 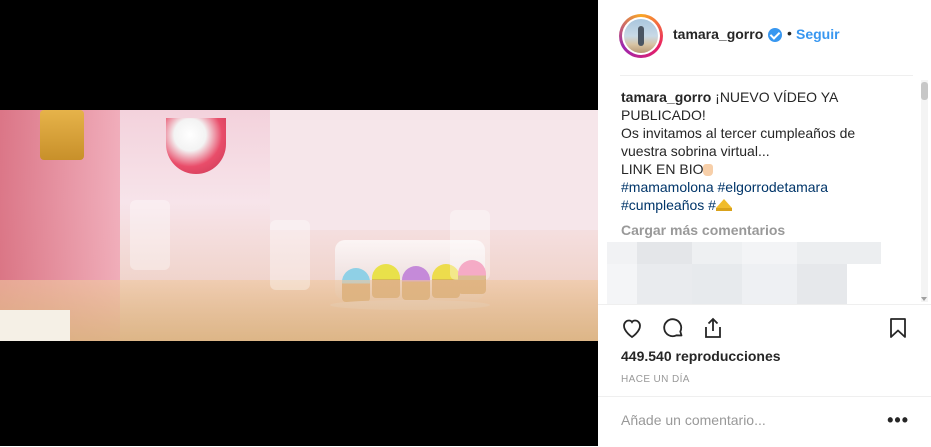 I want to click on hashtag-link: #cumpleaños, so click(x=662, y=205).